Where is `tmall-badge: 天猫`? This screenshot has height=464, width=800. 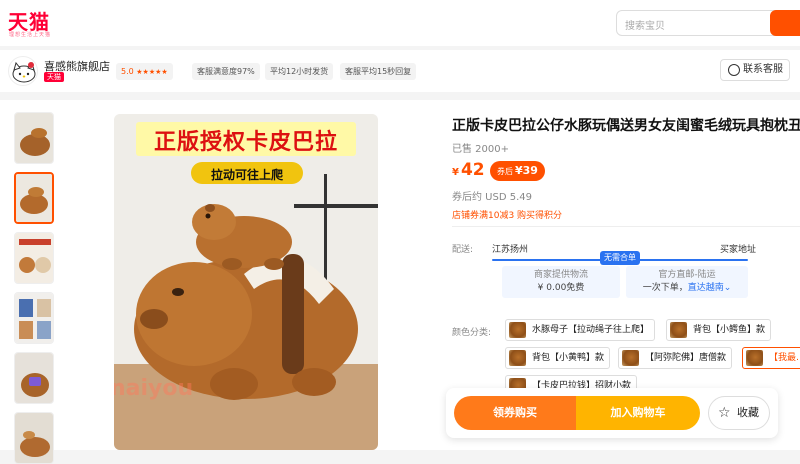 tmall-badge: 天猫 is located at coordinates (54, 77).